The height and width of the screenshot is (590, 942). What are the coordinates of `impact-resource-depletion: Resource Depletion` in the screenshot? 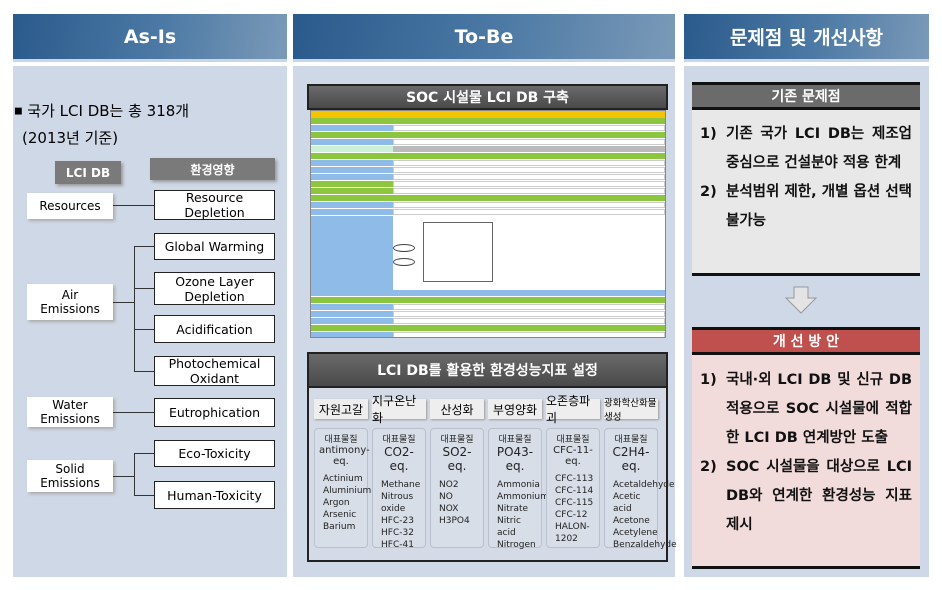 It's located at (214, 205).